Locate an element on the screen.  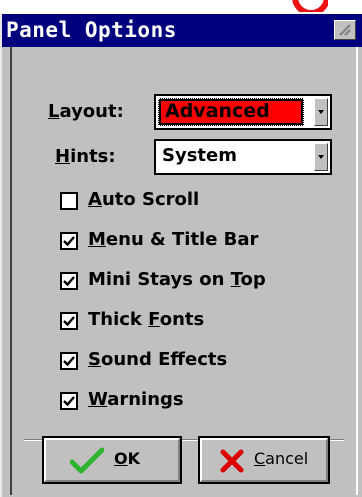
hints-dropdown-arrow is located at coordinates (321, 157).